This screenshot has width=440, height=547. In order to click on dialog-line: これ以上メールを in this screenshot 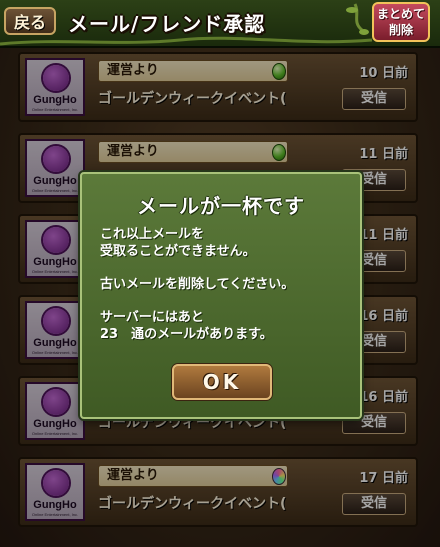, I will do `click(152, 234)`.